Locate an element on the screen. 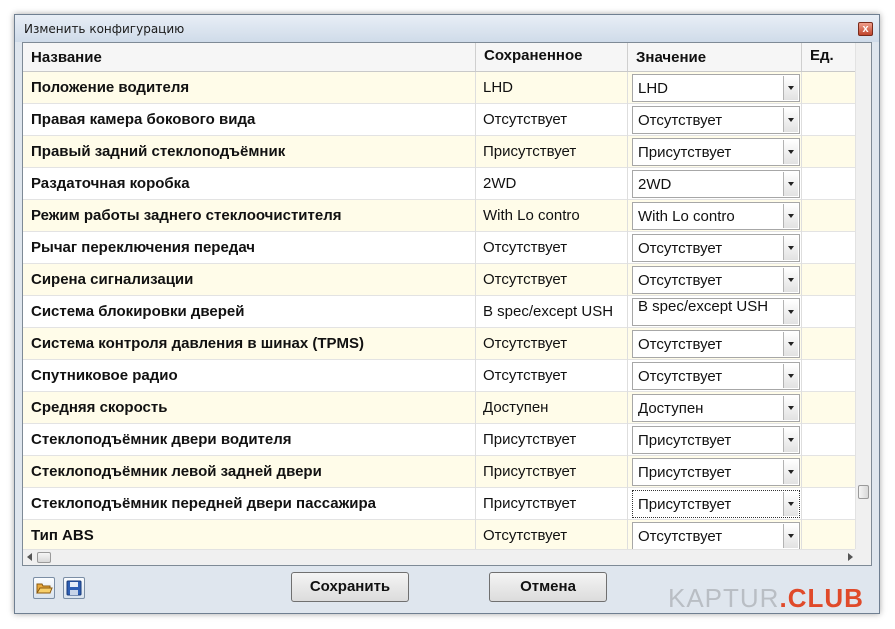  value-dropdown: B spec/except USH is located at coordinates (716, 312).